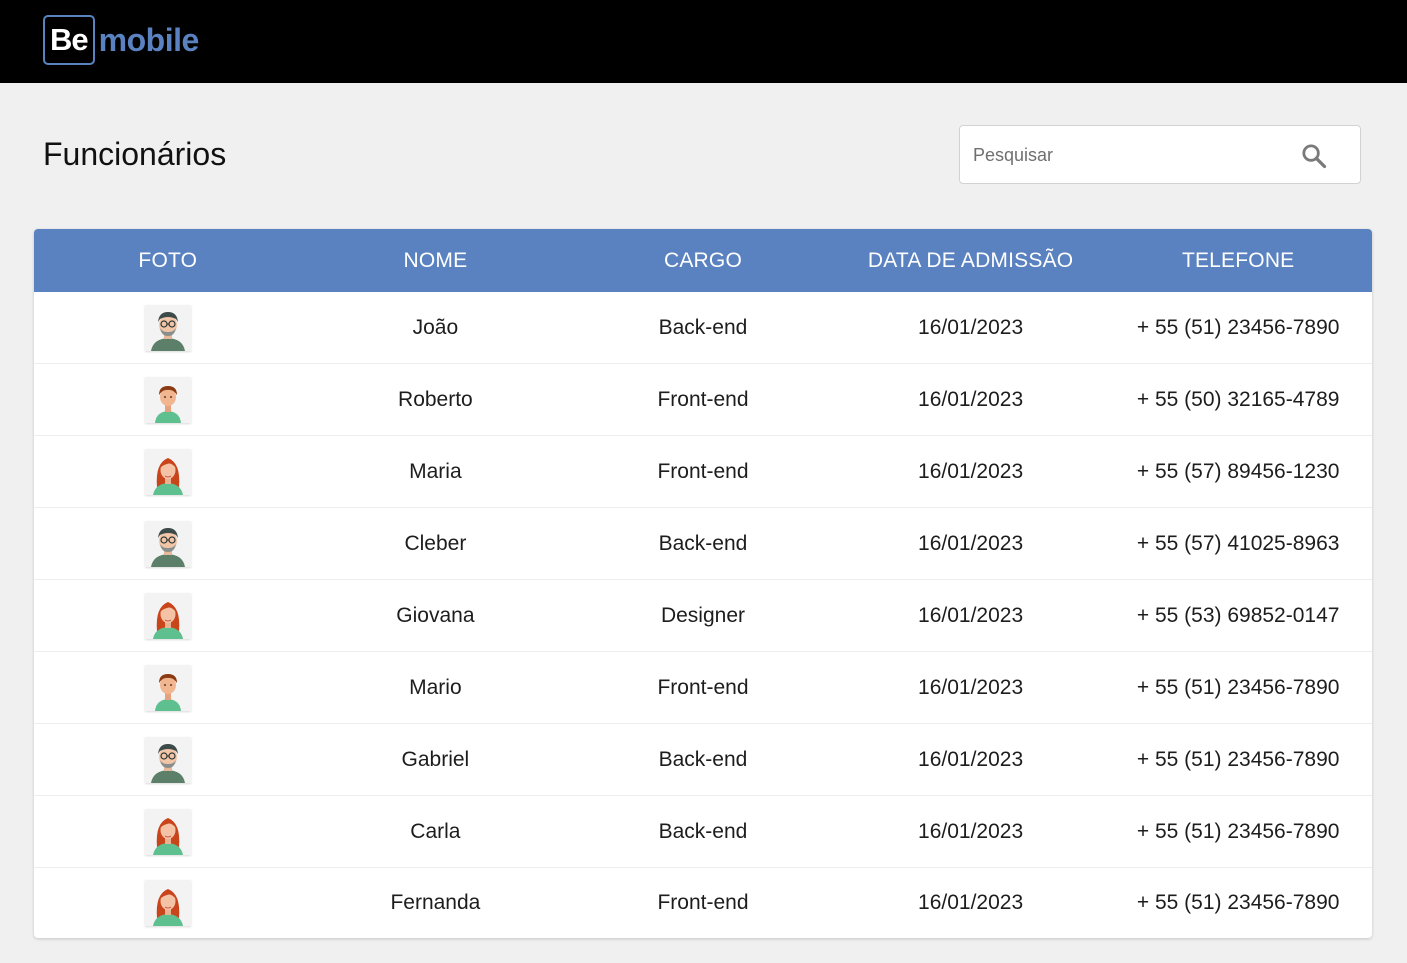  What do you see at coordinates (435, 831) in the screenshot?
I see `cell-nome: Carla` at bounding box center [435, 831].